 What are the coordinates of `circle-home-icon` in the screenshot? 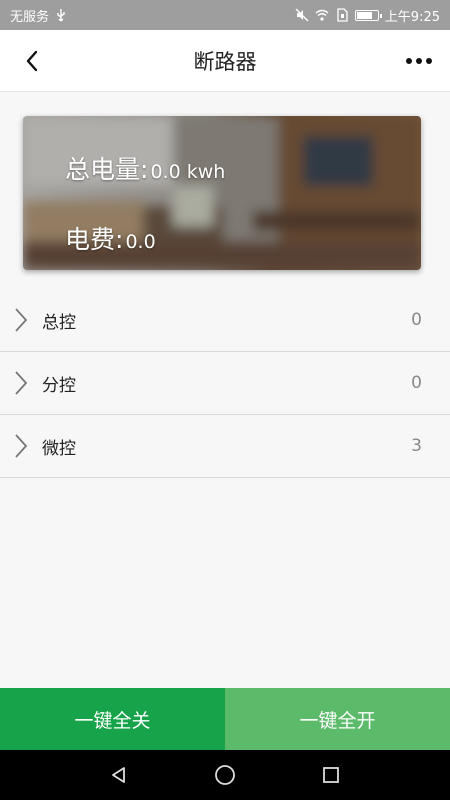 It's located at (225, 775).